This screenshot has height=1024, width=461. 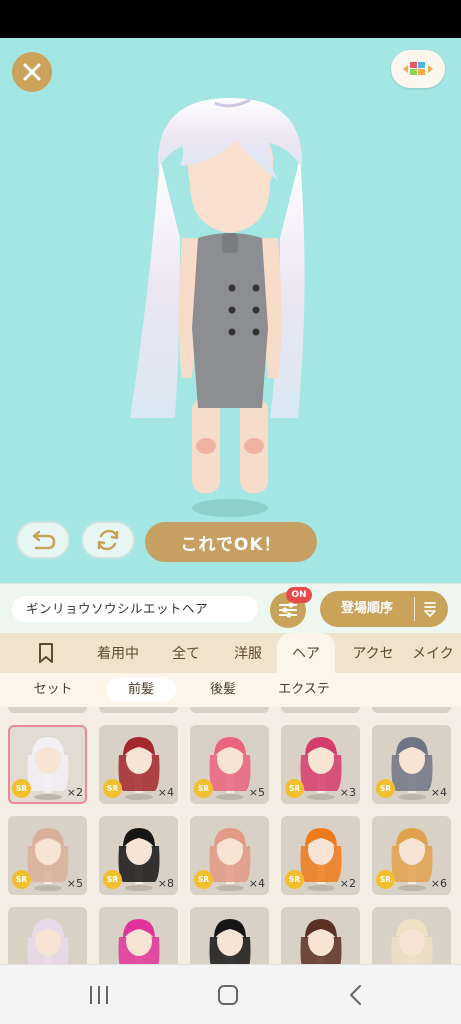 I want to click on subtab-back-hair: 後髪, so click(x=223, y=690).